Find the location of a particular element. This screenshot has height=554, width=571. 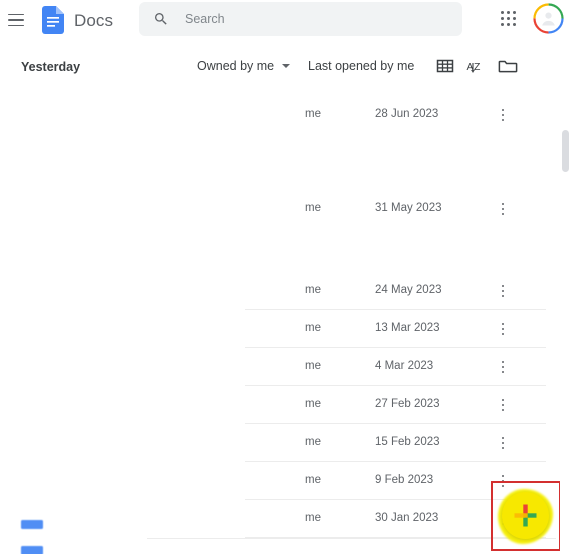

row-date: 30 Jan 2023 is located at coordinates (407, 518).